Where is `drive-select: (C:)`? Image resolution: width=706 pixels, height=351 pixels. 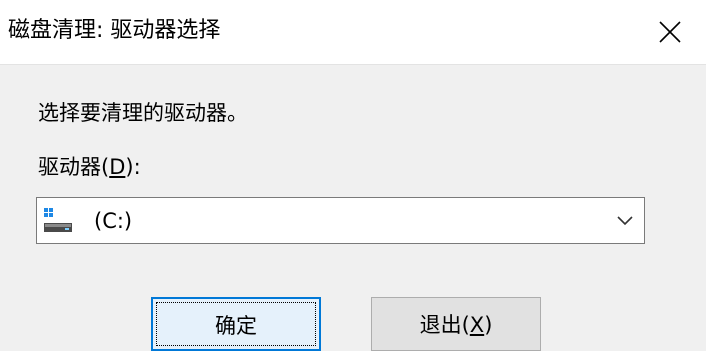 drive-select: (C:) is located at coordinates (340, 220).